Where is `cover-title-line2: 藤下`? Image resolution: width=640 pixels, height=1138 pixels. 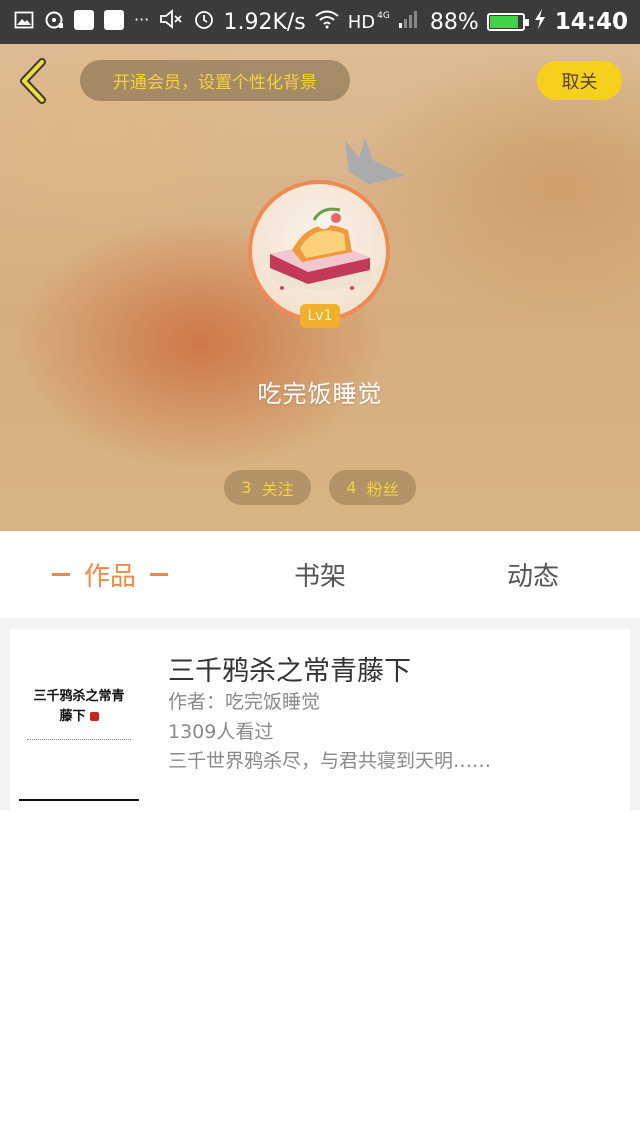
cover-title-line2: 藤下 is located at coordinates (72, 716).